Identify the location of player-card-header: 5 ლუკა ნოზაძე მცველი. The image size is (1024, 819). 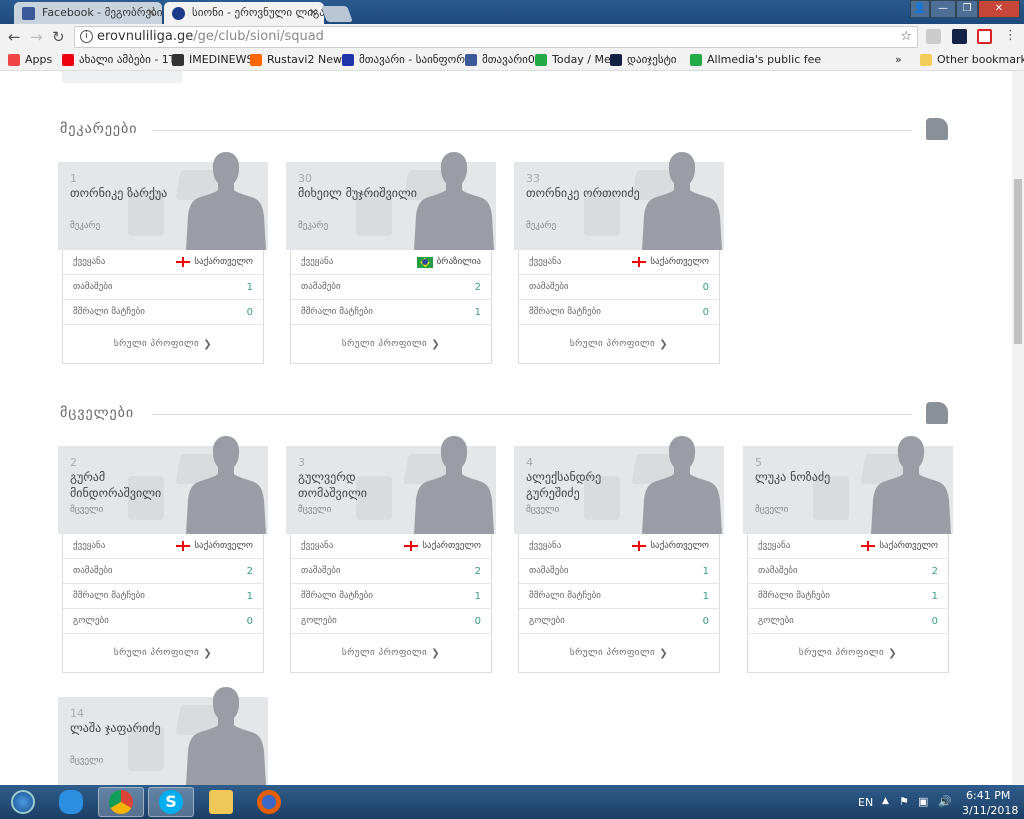
(848, 485).